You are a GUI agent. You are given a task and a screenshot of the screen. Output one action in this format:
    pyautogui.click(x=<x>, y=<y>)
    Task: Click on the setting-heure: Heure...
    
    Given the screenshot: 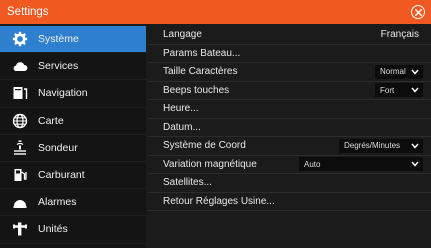 What is the action you would take?
    pyautogui.click(x=289, y=109)
    